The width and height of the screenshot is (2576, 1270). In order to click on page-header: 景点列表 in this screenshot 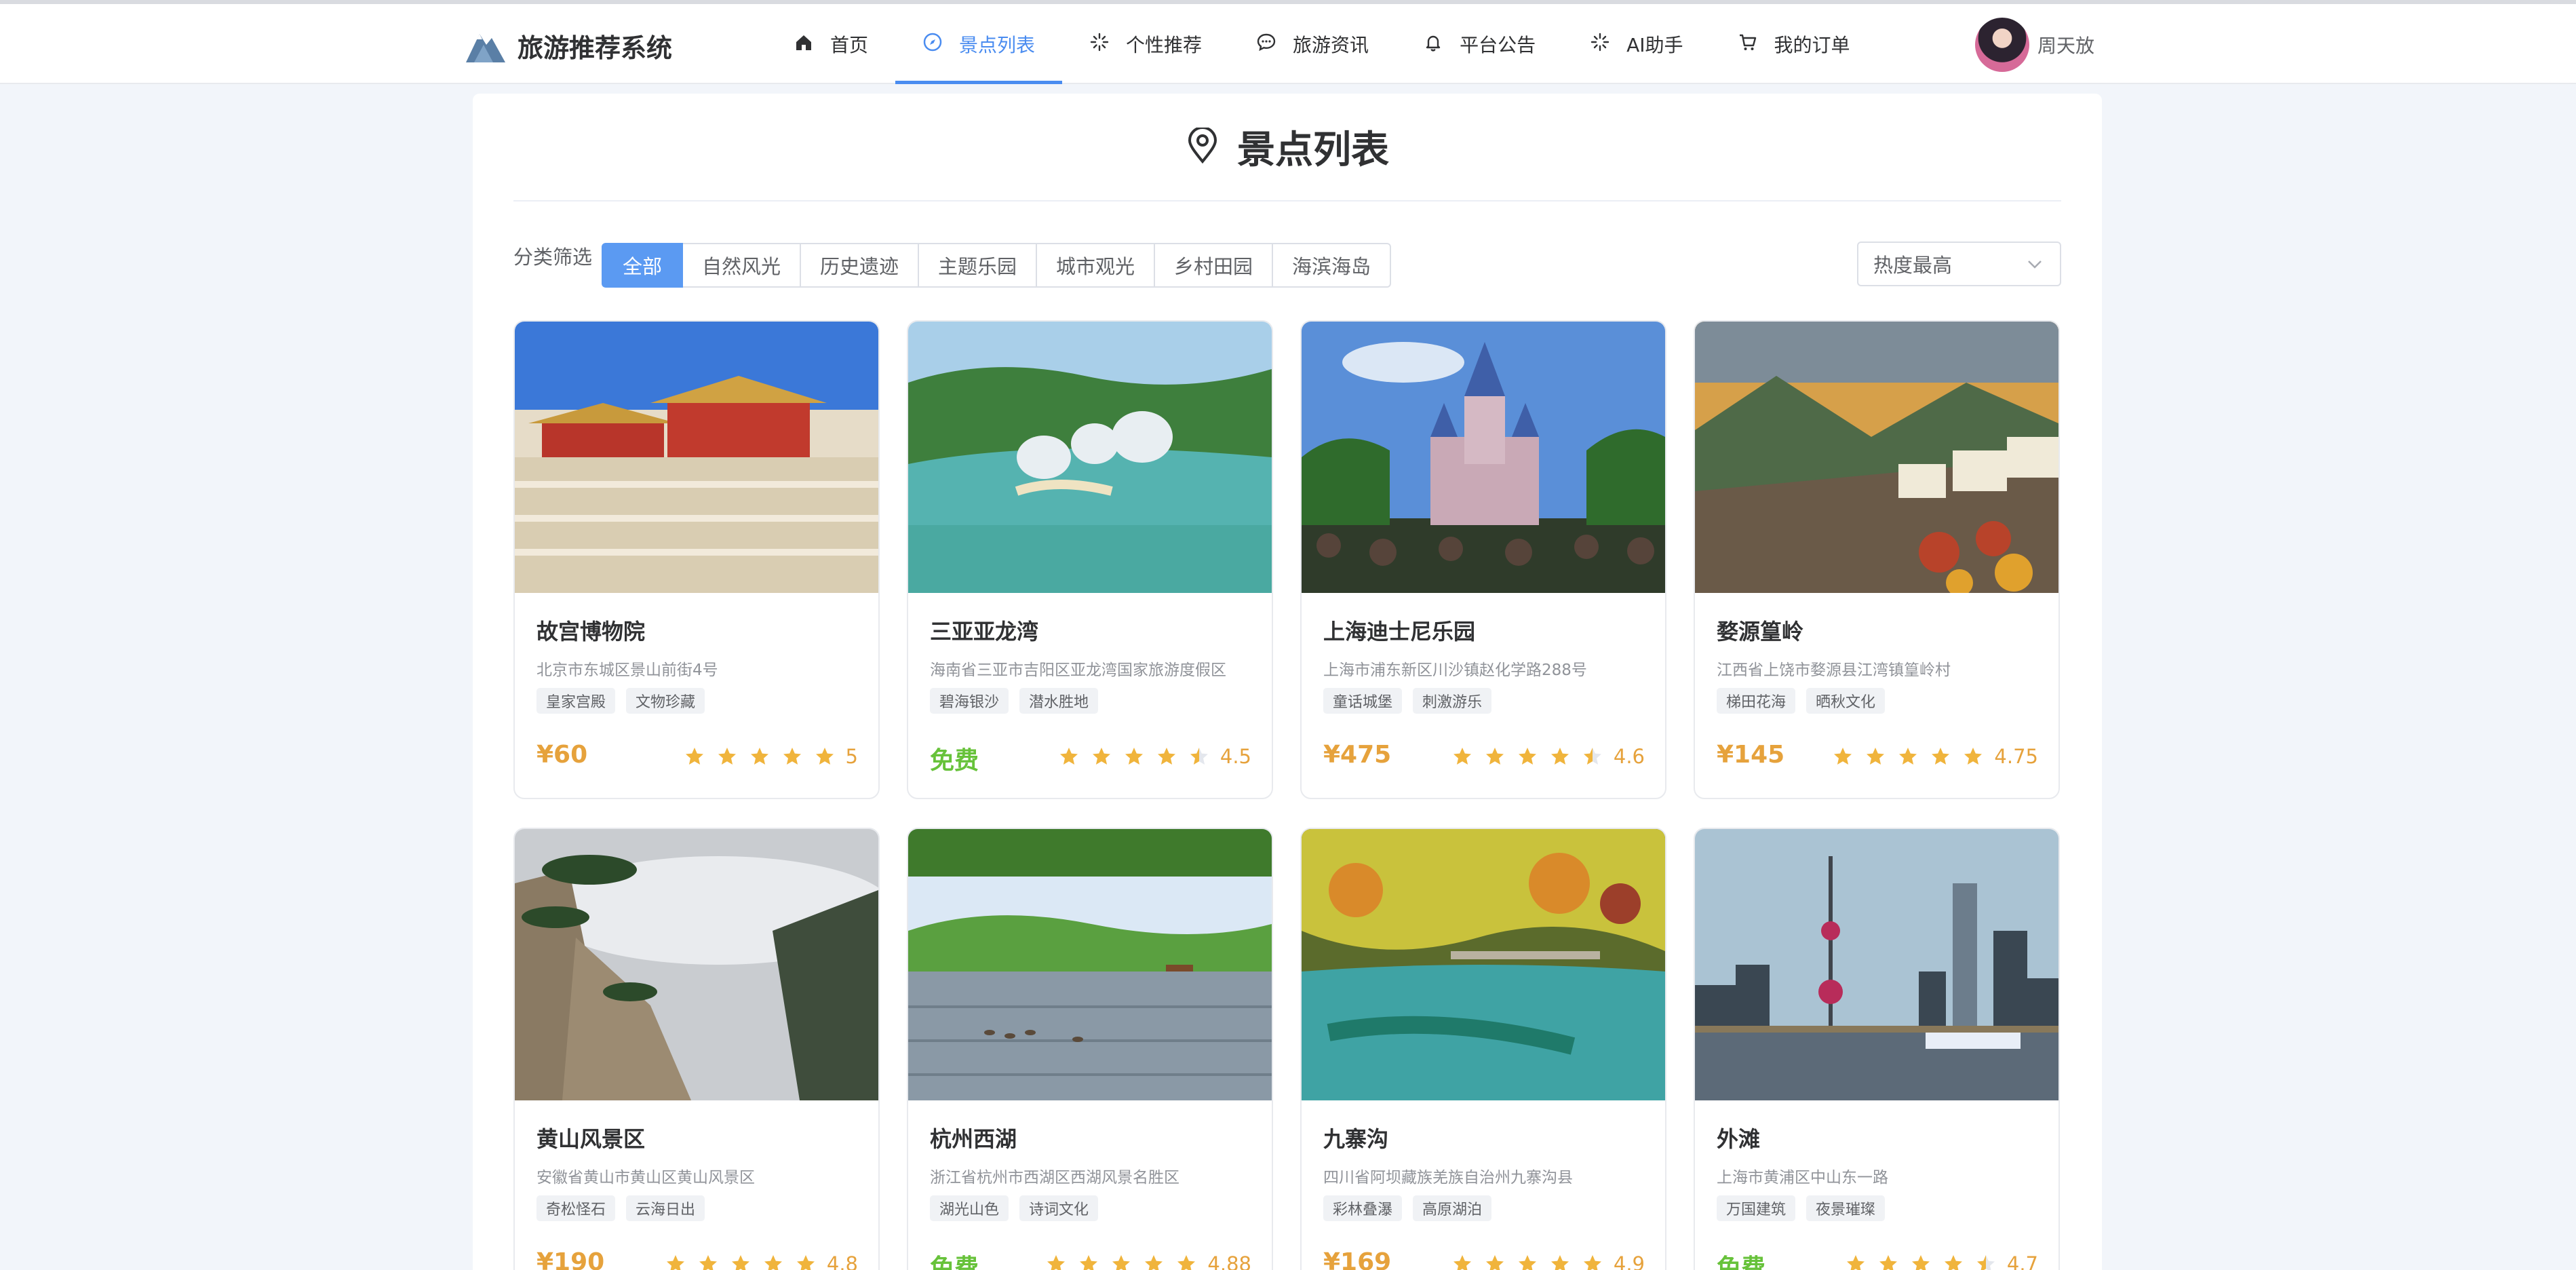, I will do `click(1287, 148)`.